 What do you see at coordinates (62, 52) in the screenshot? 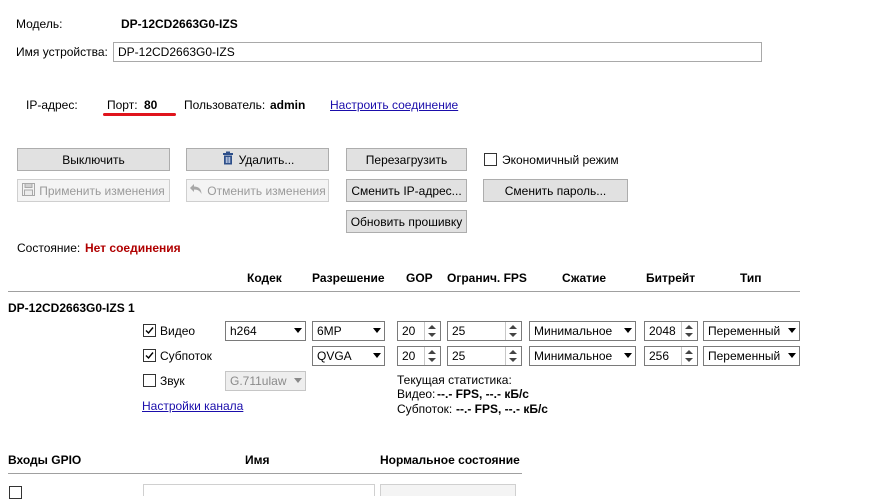
I see `device-name-label: Имя устройства:` at bounding box center [62, 52].